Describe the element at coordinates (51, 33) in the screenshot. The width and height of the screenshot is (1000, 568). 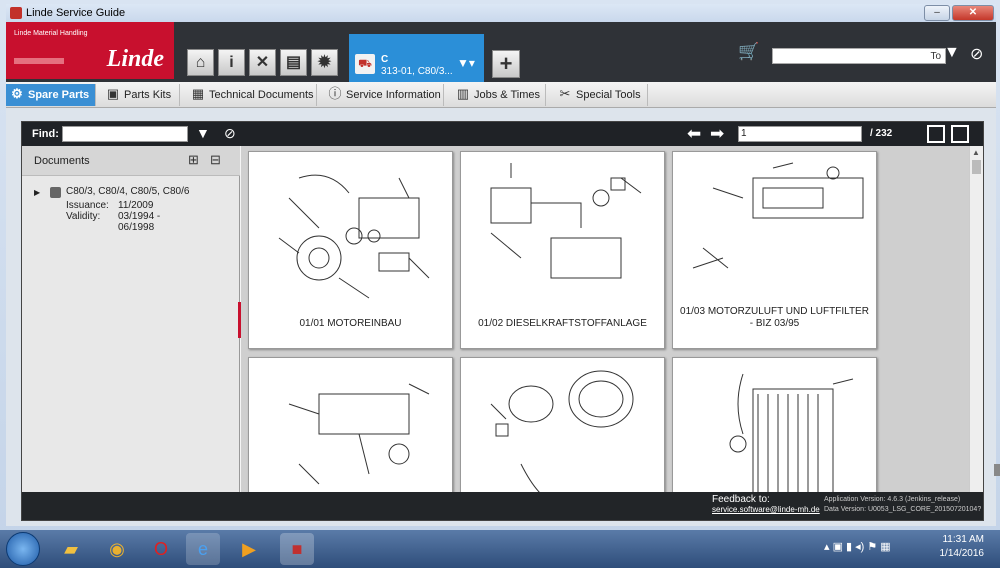
I see `logo-subtitle: Linde Material Handling` at that location.